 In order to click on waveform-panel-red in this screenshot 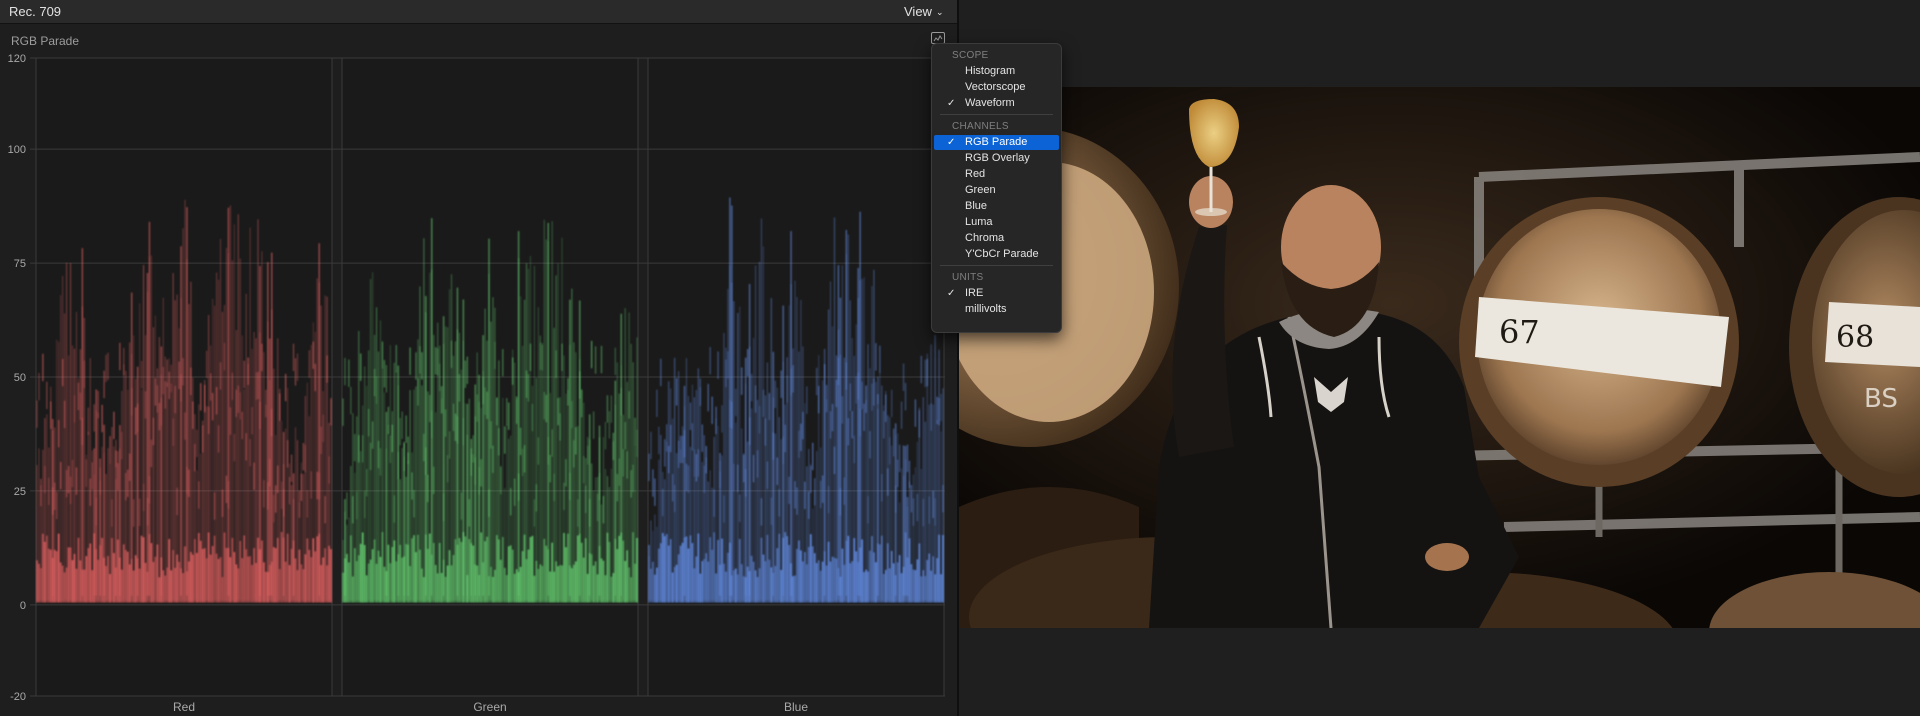, I will do `click(184, 377)`.